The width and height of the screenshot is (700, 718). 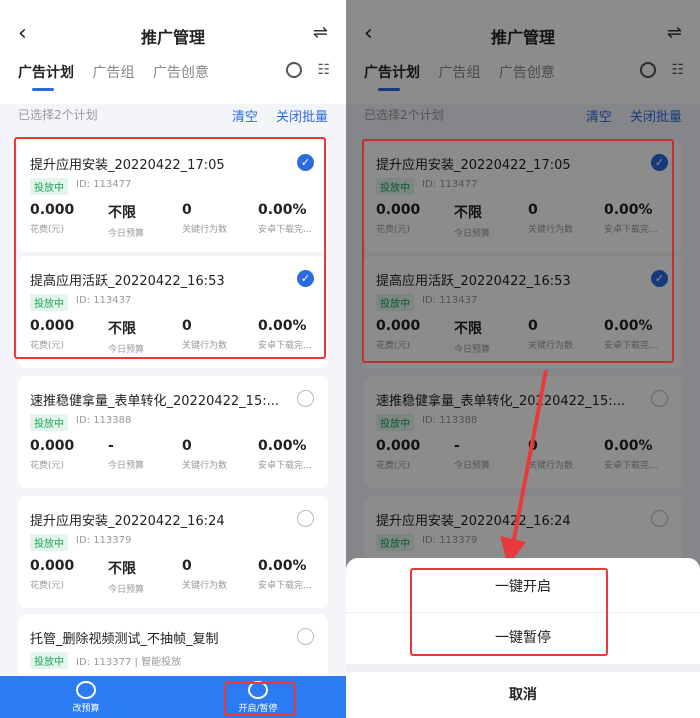 I want to click on bottom-action-bar: 改预算 开启/暂停, so click(x=173, y=697).